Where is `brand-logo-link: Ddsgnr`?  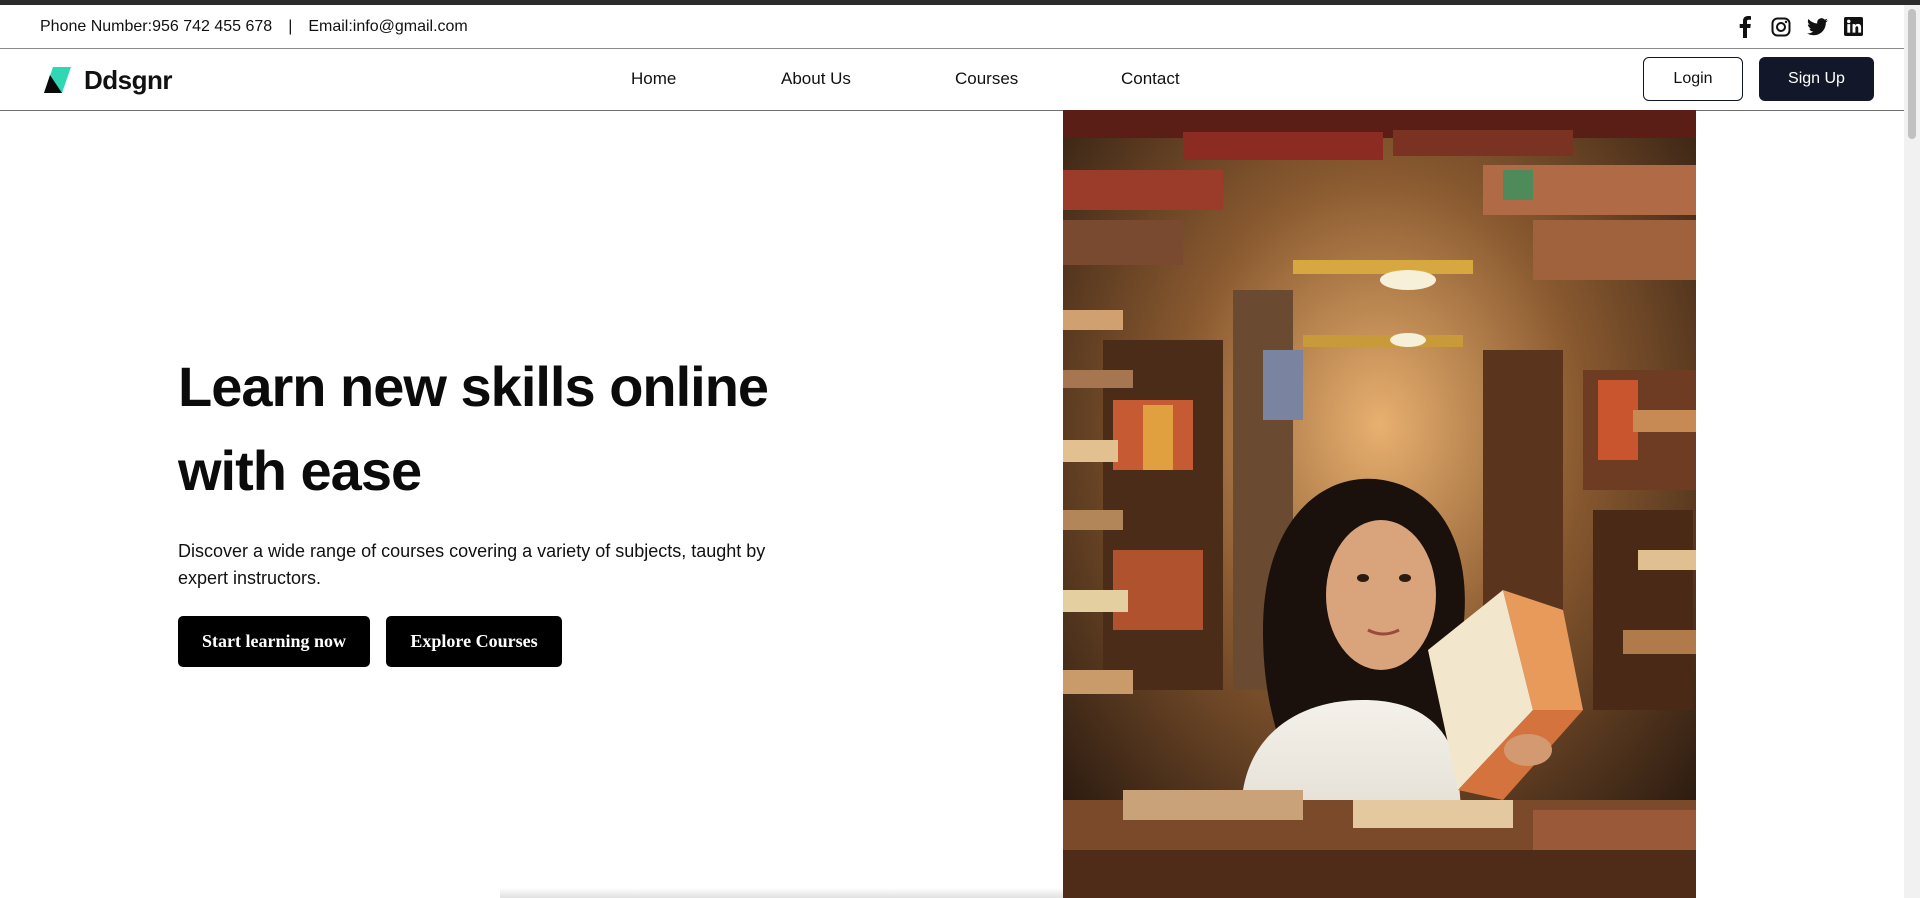 brand-logo-link: Ddsgnr is located at coordinates (106, 80).